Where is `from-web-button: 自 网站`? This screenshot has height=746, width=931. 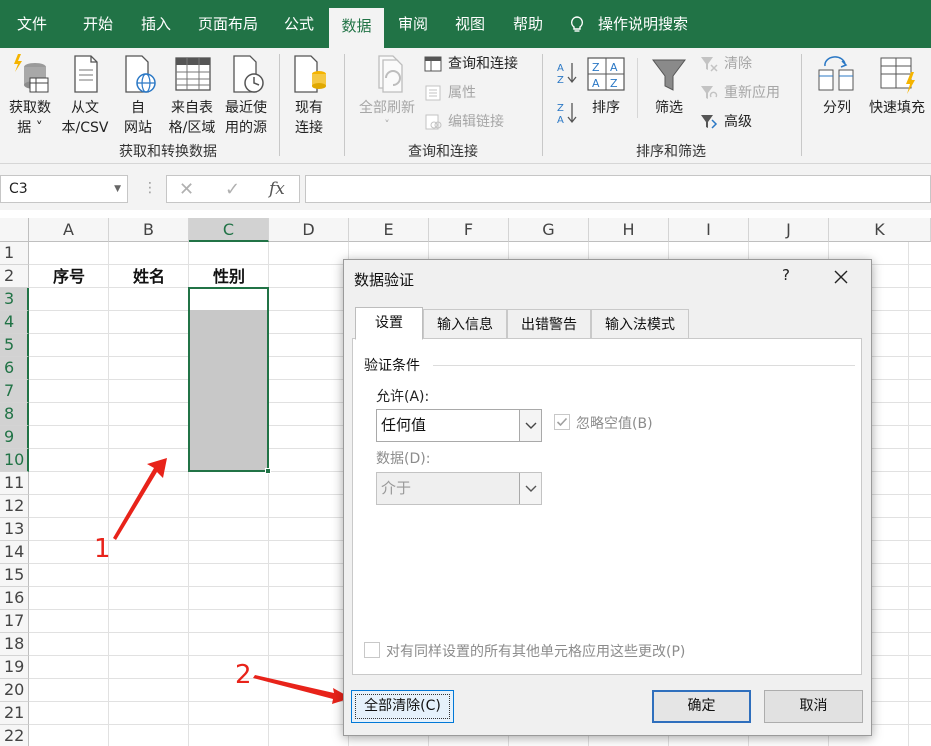
from-web-button: 自 网站 is located at coordinates (138, 95).